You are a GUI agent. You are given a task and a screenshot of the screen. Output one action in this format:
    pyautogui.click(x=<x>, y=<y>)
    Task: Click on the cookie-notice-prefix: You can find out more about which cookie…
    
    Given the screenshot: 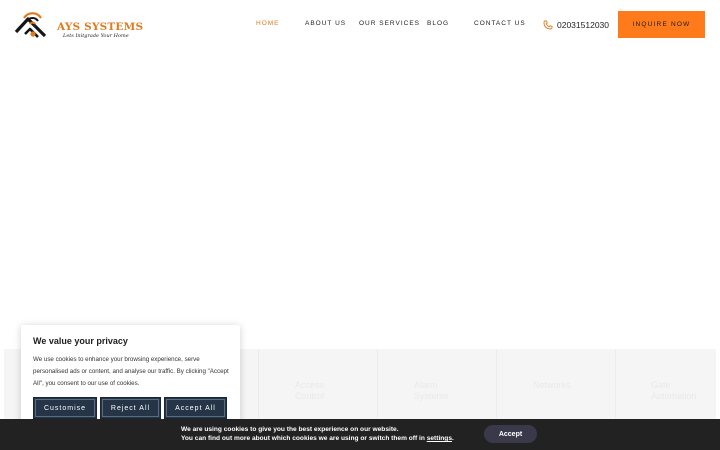 What is the action you would take?
    pyautogui.click(x=303, y=438)
    